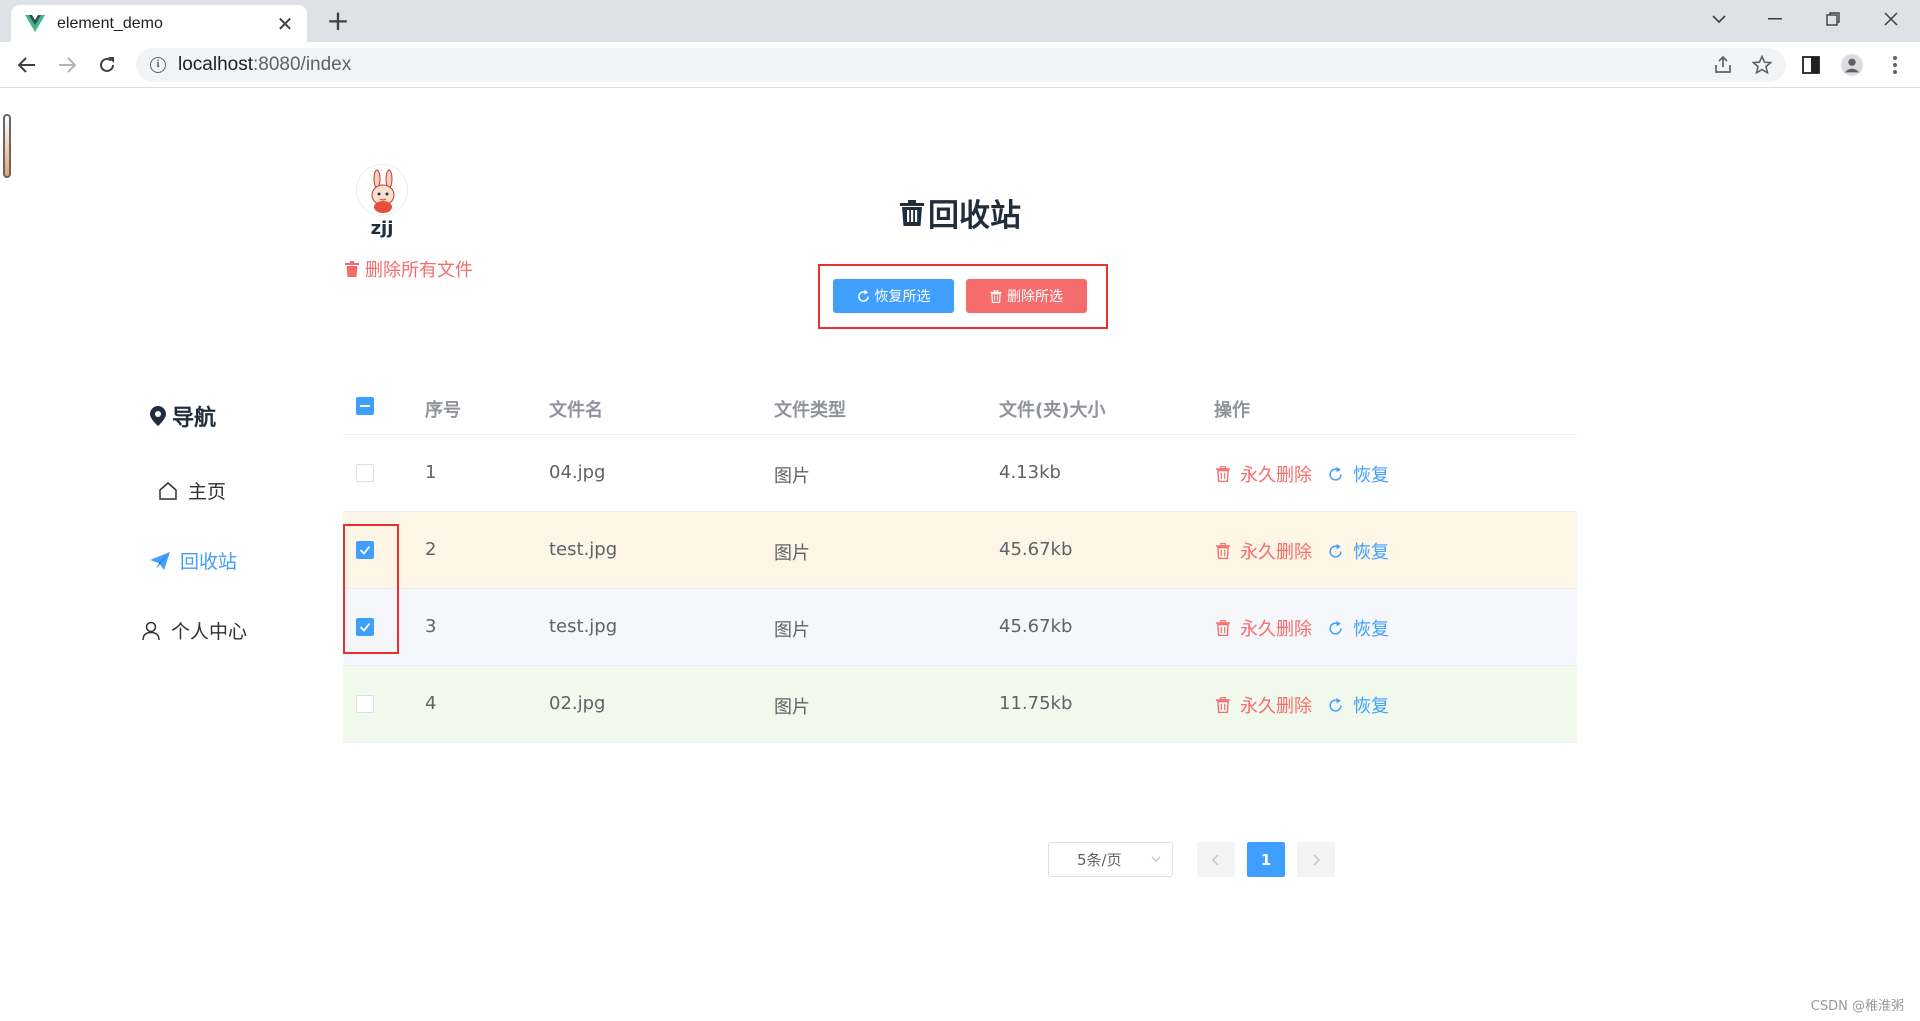 The width and height of the screenshot is (1920, 1021). What do you see at coordinates (577, 703) in the screenshot?
I see `cell-file-name: 02.jpg` at bounding box center [577, 703].